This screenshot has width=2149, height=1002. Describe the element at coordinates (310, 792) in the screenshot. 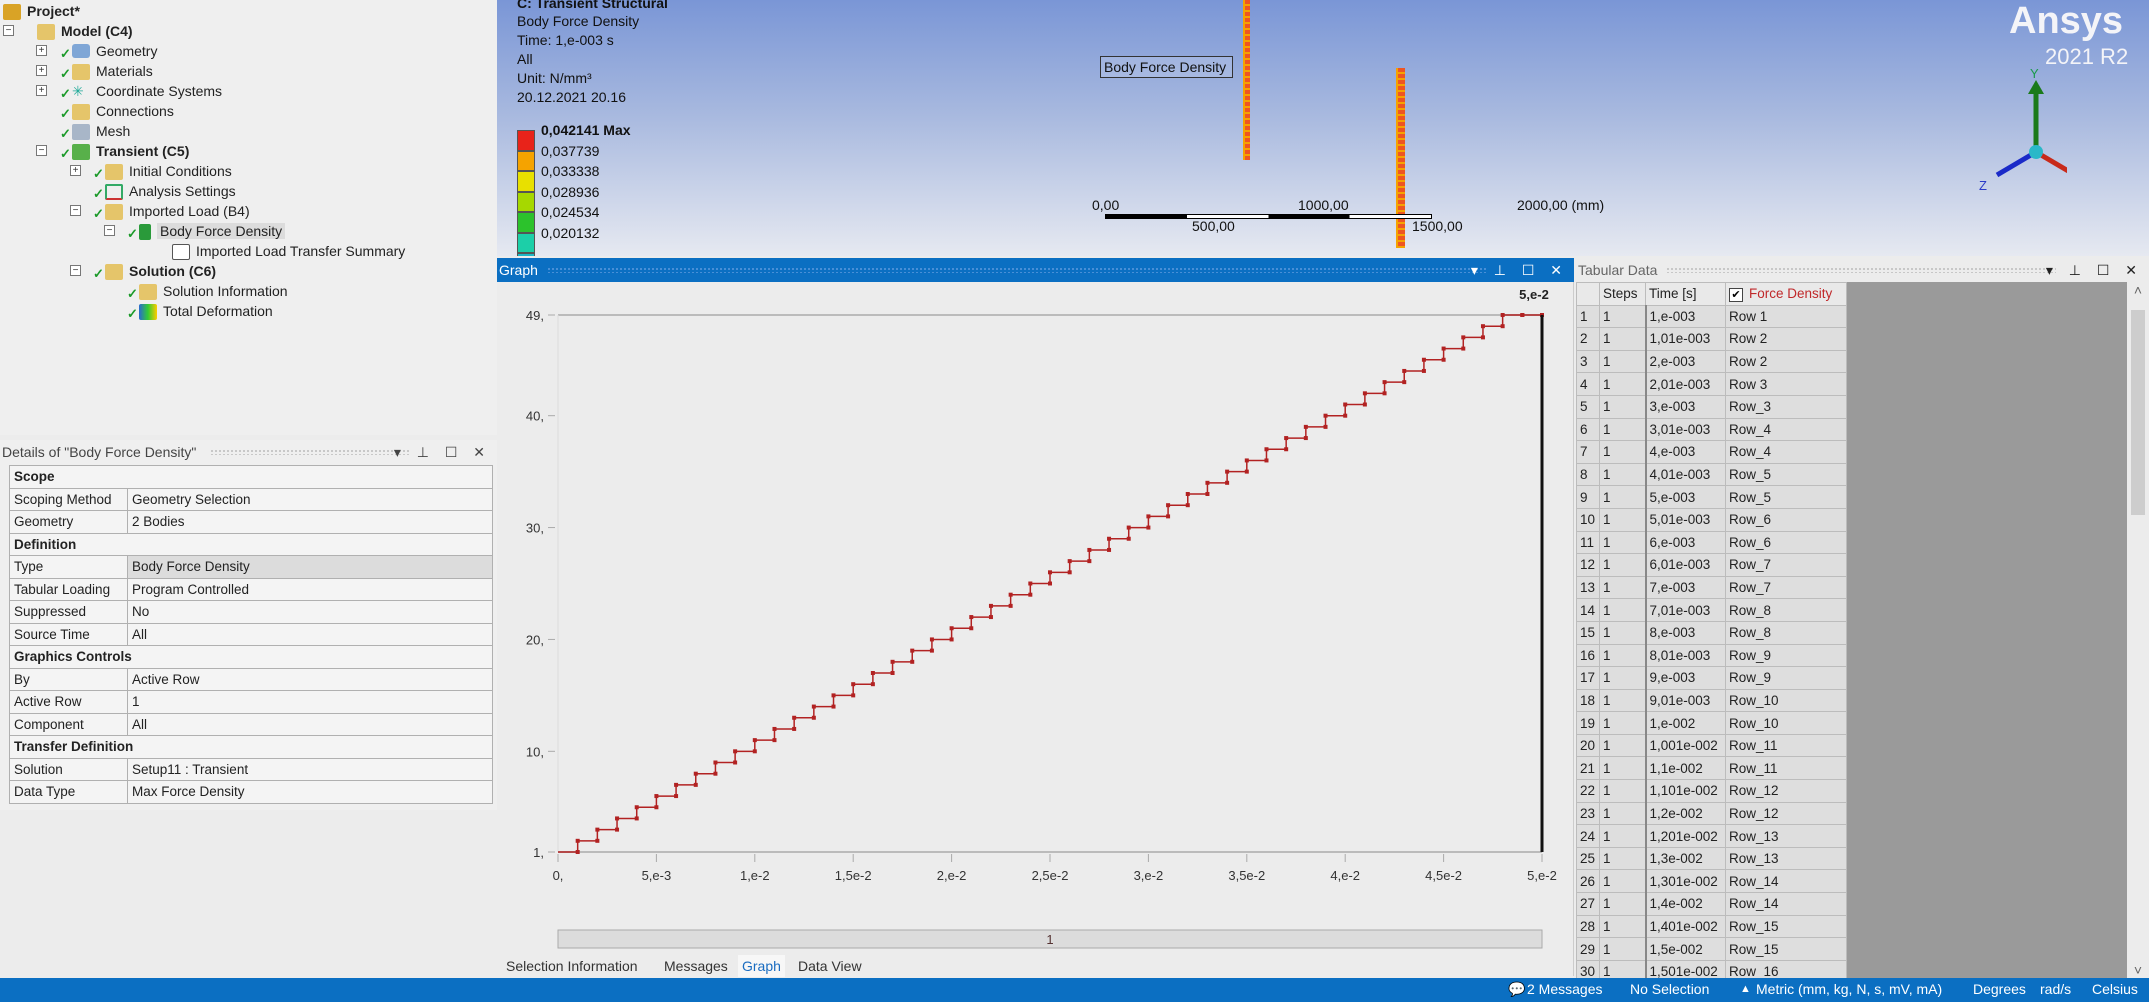

I see `property-value: Max Force Density` at that location.